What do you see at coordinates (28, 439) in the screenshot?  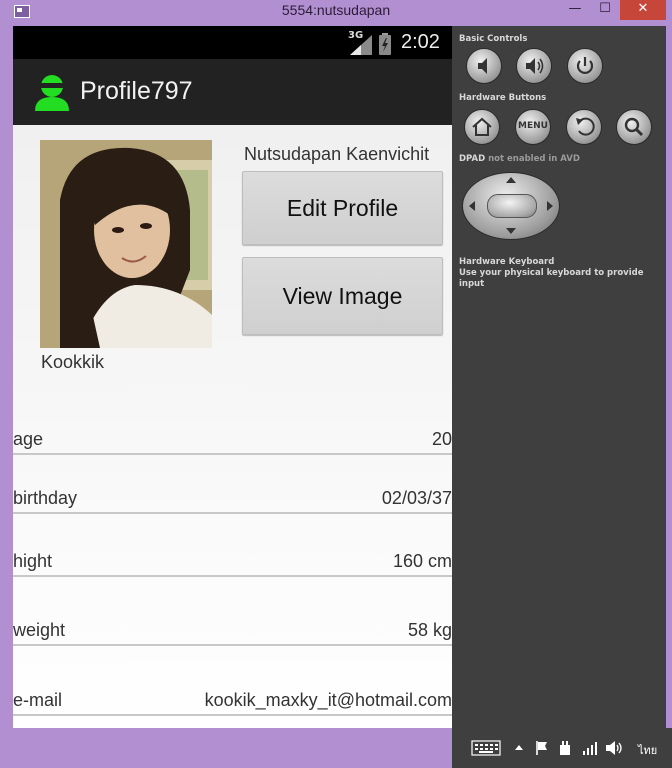 I see `field-label: age` at bounding box center [28, 439].